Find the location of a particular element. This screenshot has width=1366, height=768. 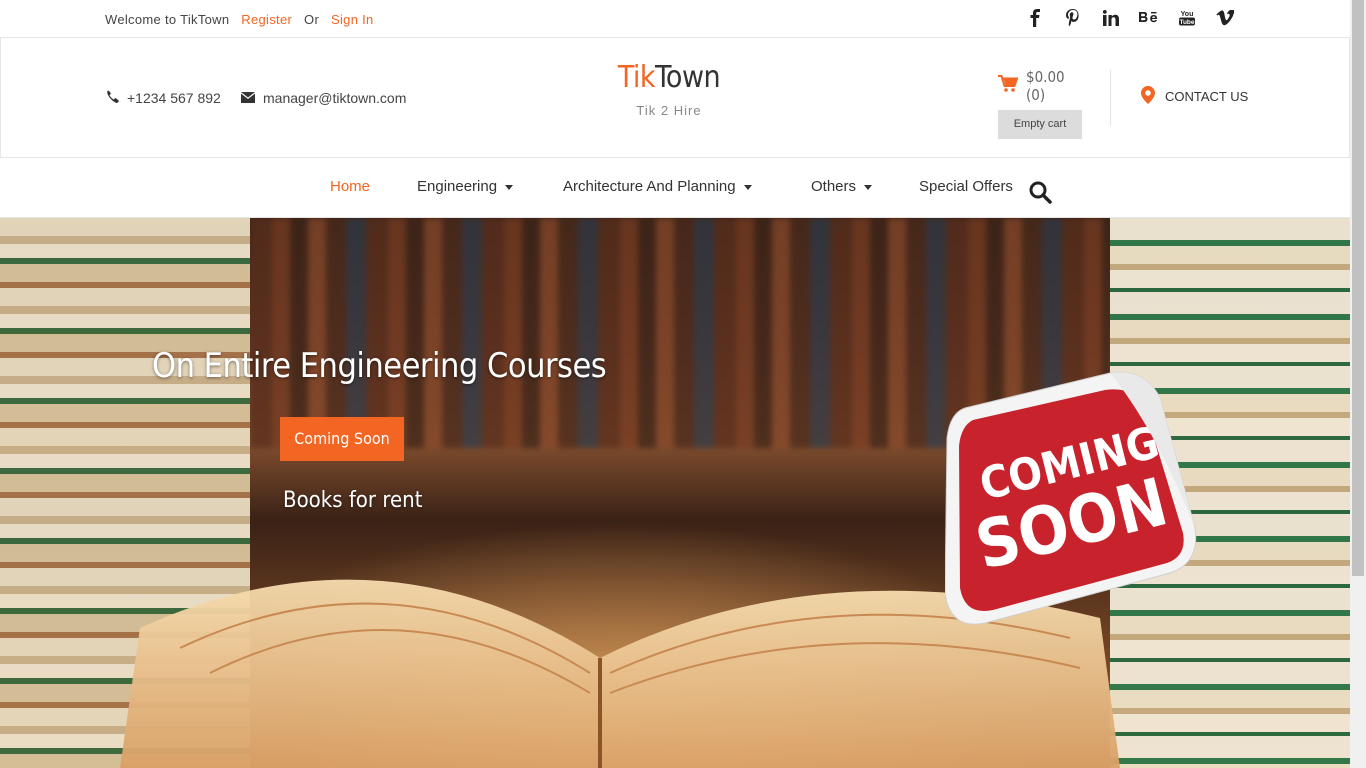

nav-home: Home is located at coordinates (350, 186).